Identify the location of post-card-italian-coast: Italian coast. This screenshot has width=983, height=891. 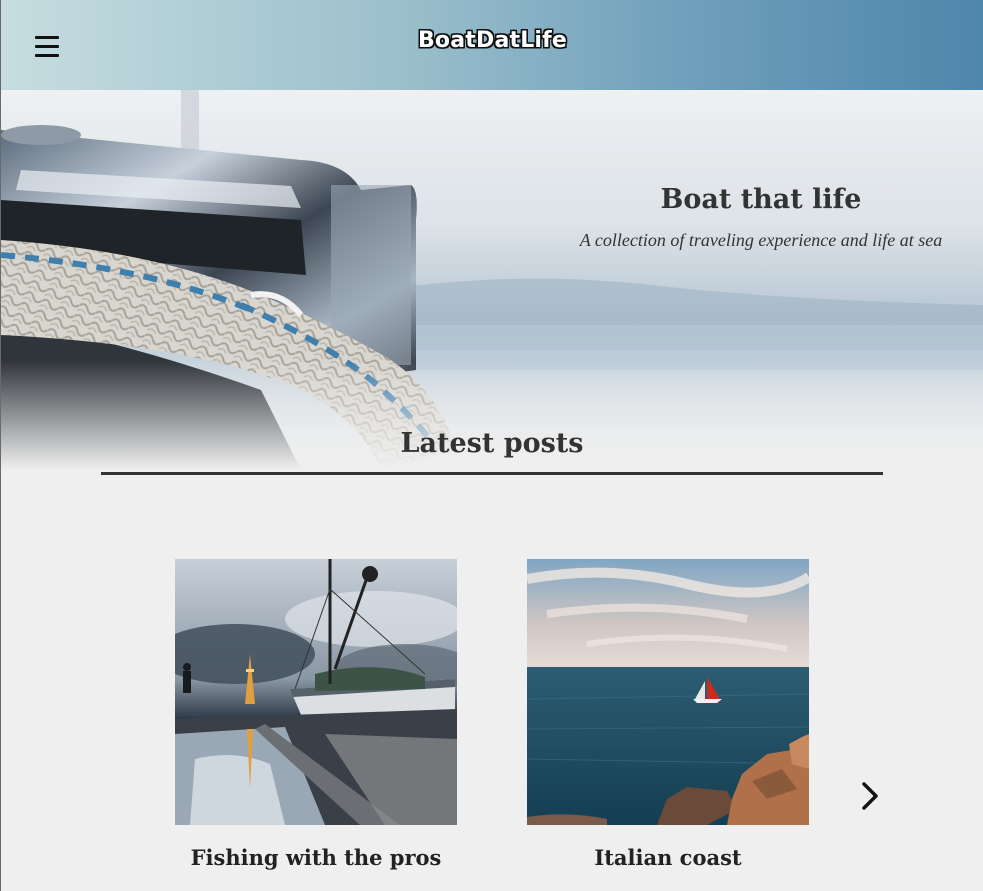
(668, 714).